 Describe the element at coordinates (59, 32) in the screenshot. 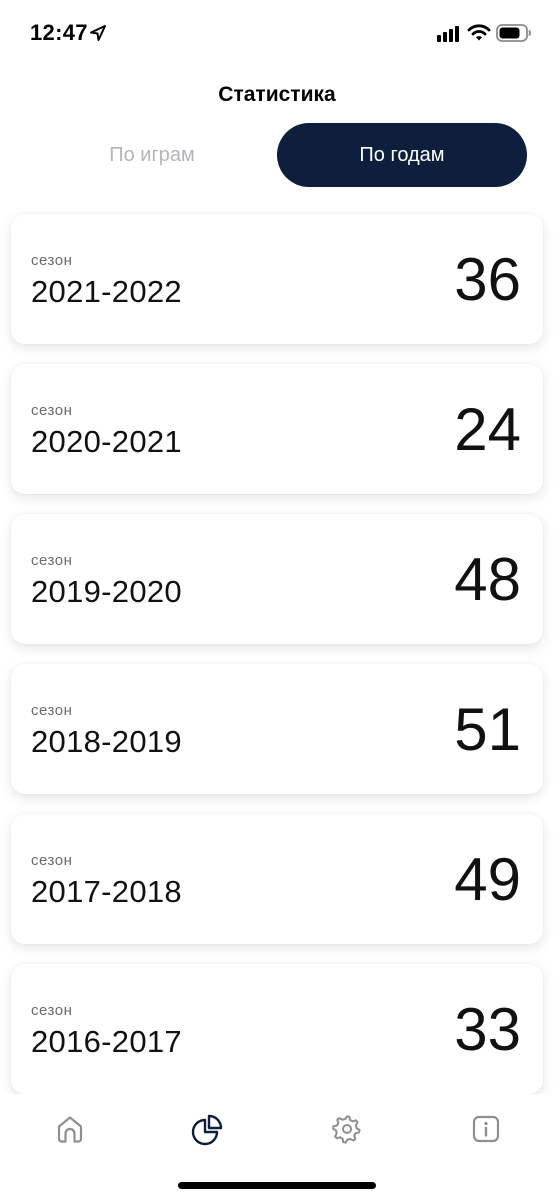

I see `status-time: 12:47` at that location.